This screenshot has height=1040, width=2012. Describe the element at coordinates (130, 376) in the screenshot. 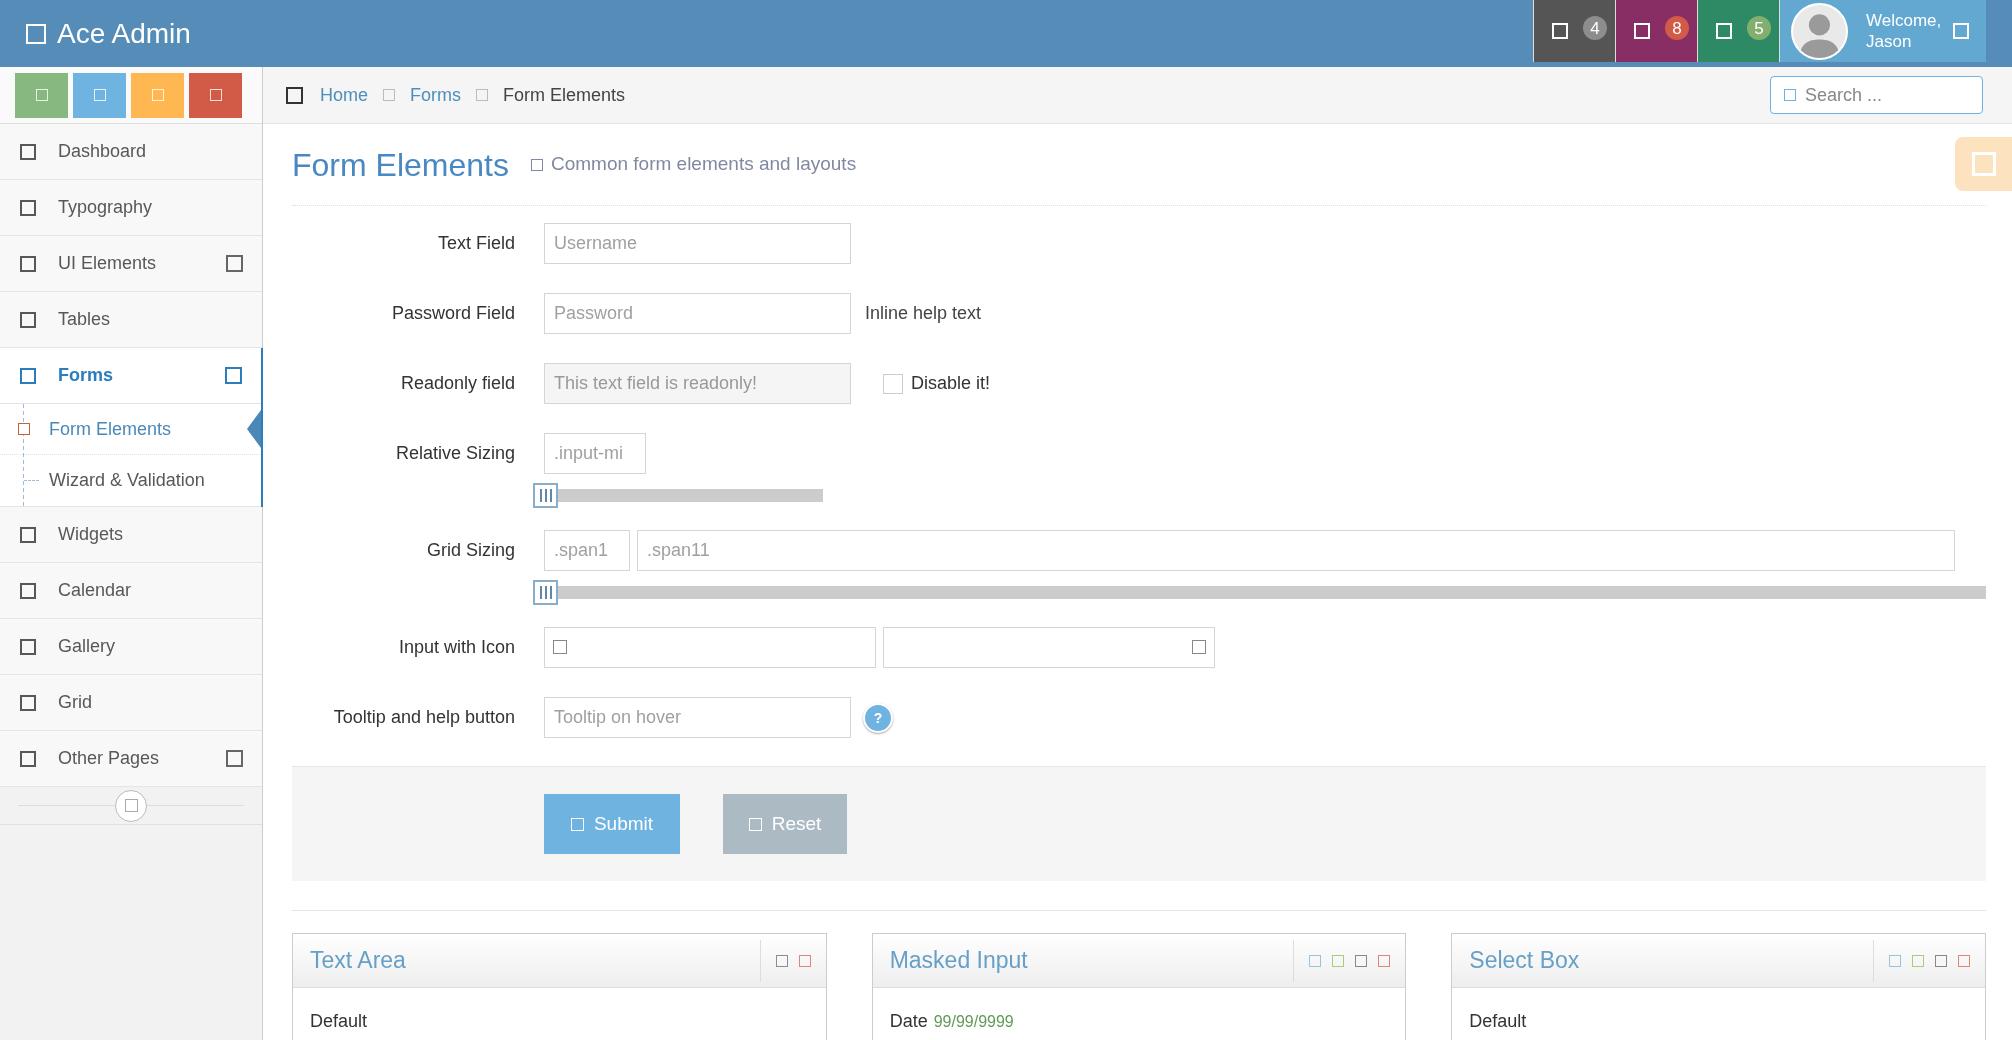

I see `nav-item: Forms` at that location.